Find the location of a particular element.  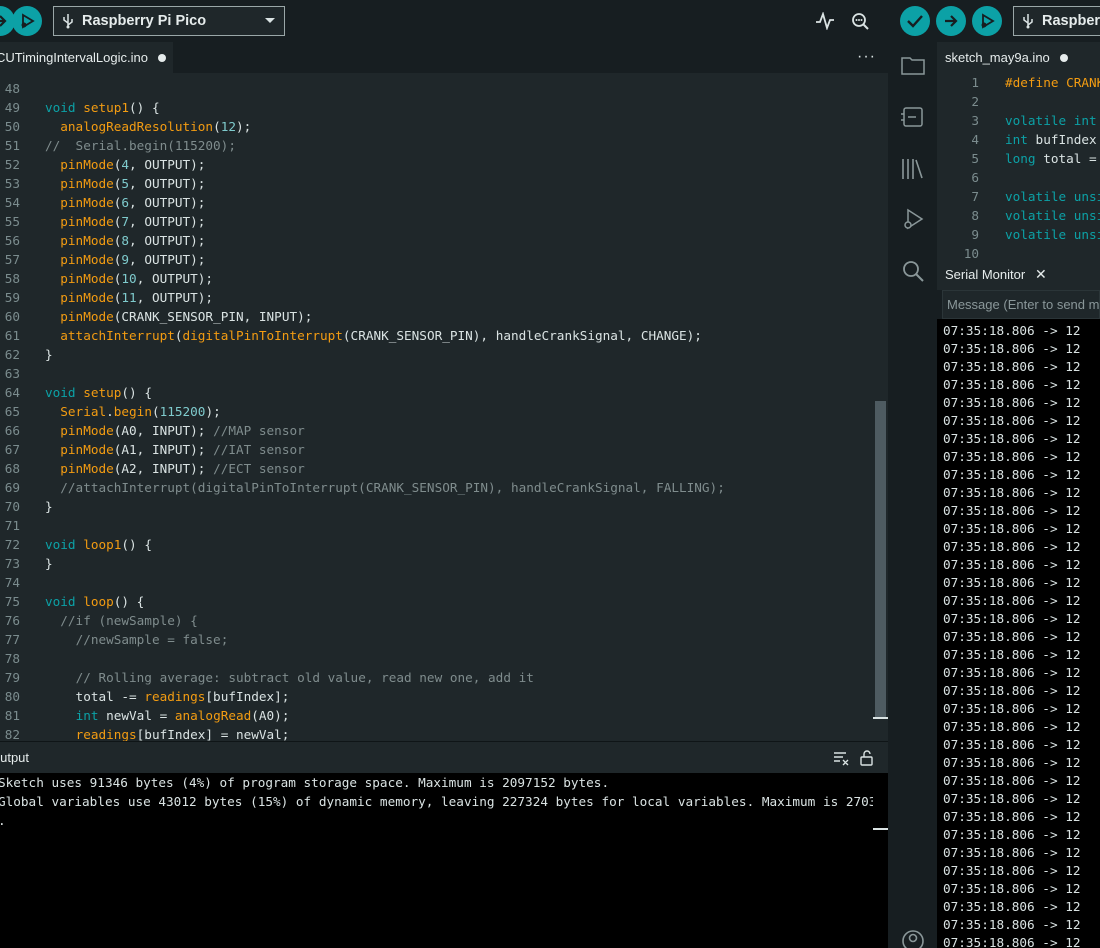

more-tabs-button: ··· is located at coordinates (866, 57).